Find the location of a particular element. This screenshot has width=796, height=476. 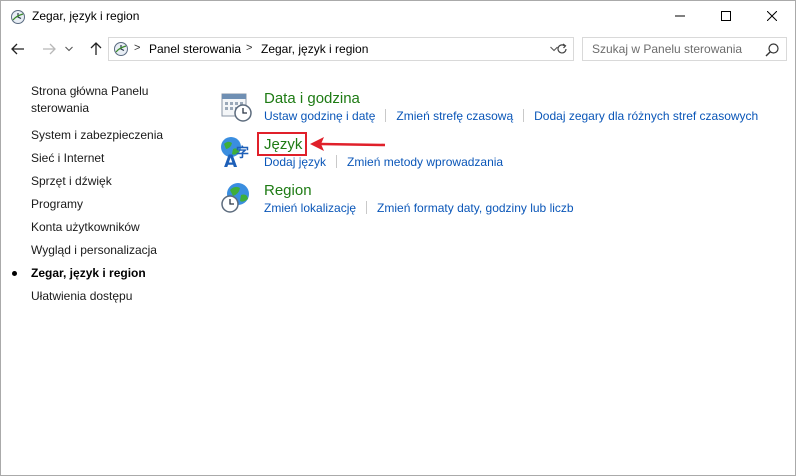

search-placeholder: Szukaj w Panelu sterowania is located at coordinates (667, 49).